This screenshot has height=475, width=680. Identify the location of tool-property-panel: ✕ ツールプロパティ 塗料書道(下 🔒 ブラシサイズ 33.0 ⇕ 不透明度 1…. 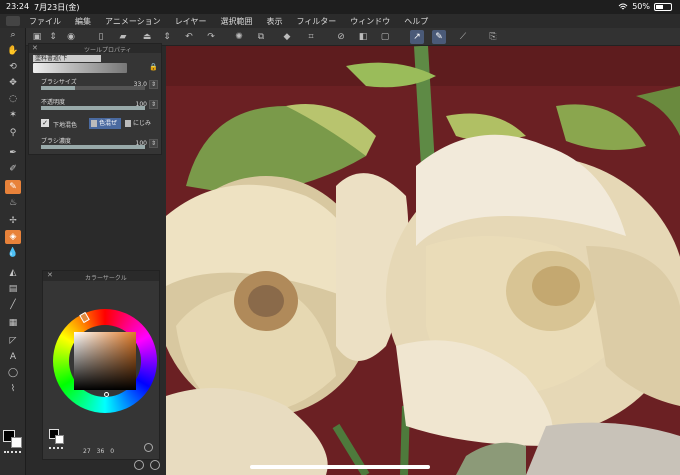
(95, 99).